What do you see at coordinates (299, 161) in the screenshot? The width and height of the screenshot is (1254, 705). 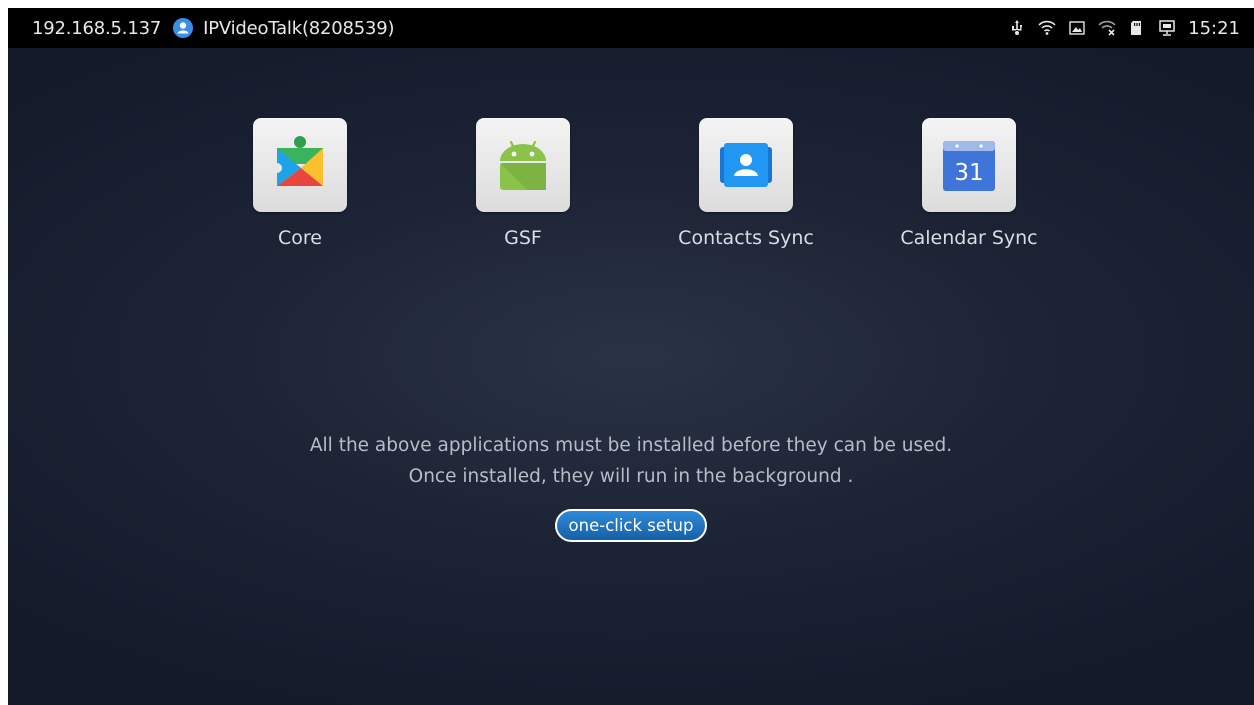 I see `google-play-services-icon` at bounding box center [299, 161].